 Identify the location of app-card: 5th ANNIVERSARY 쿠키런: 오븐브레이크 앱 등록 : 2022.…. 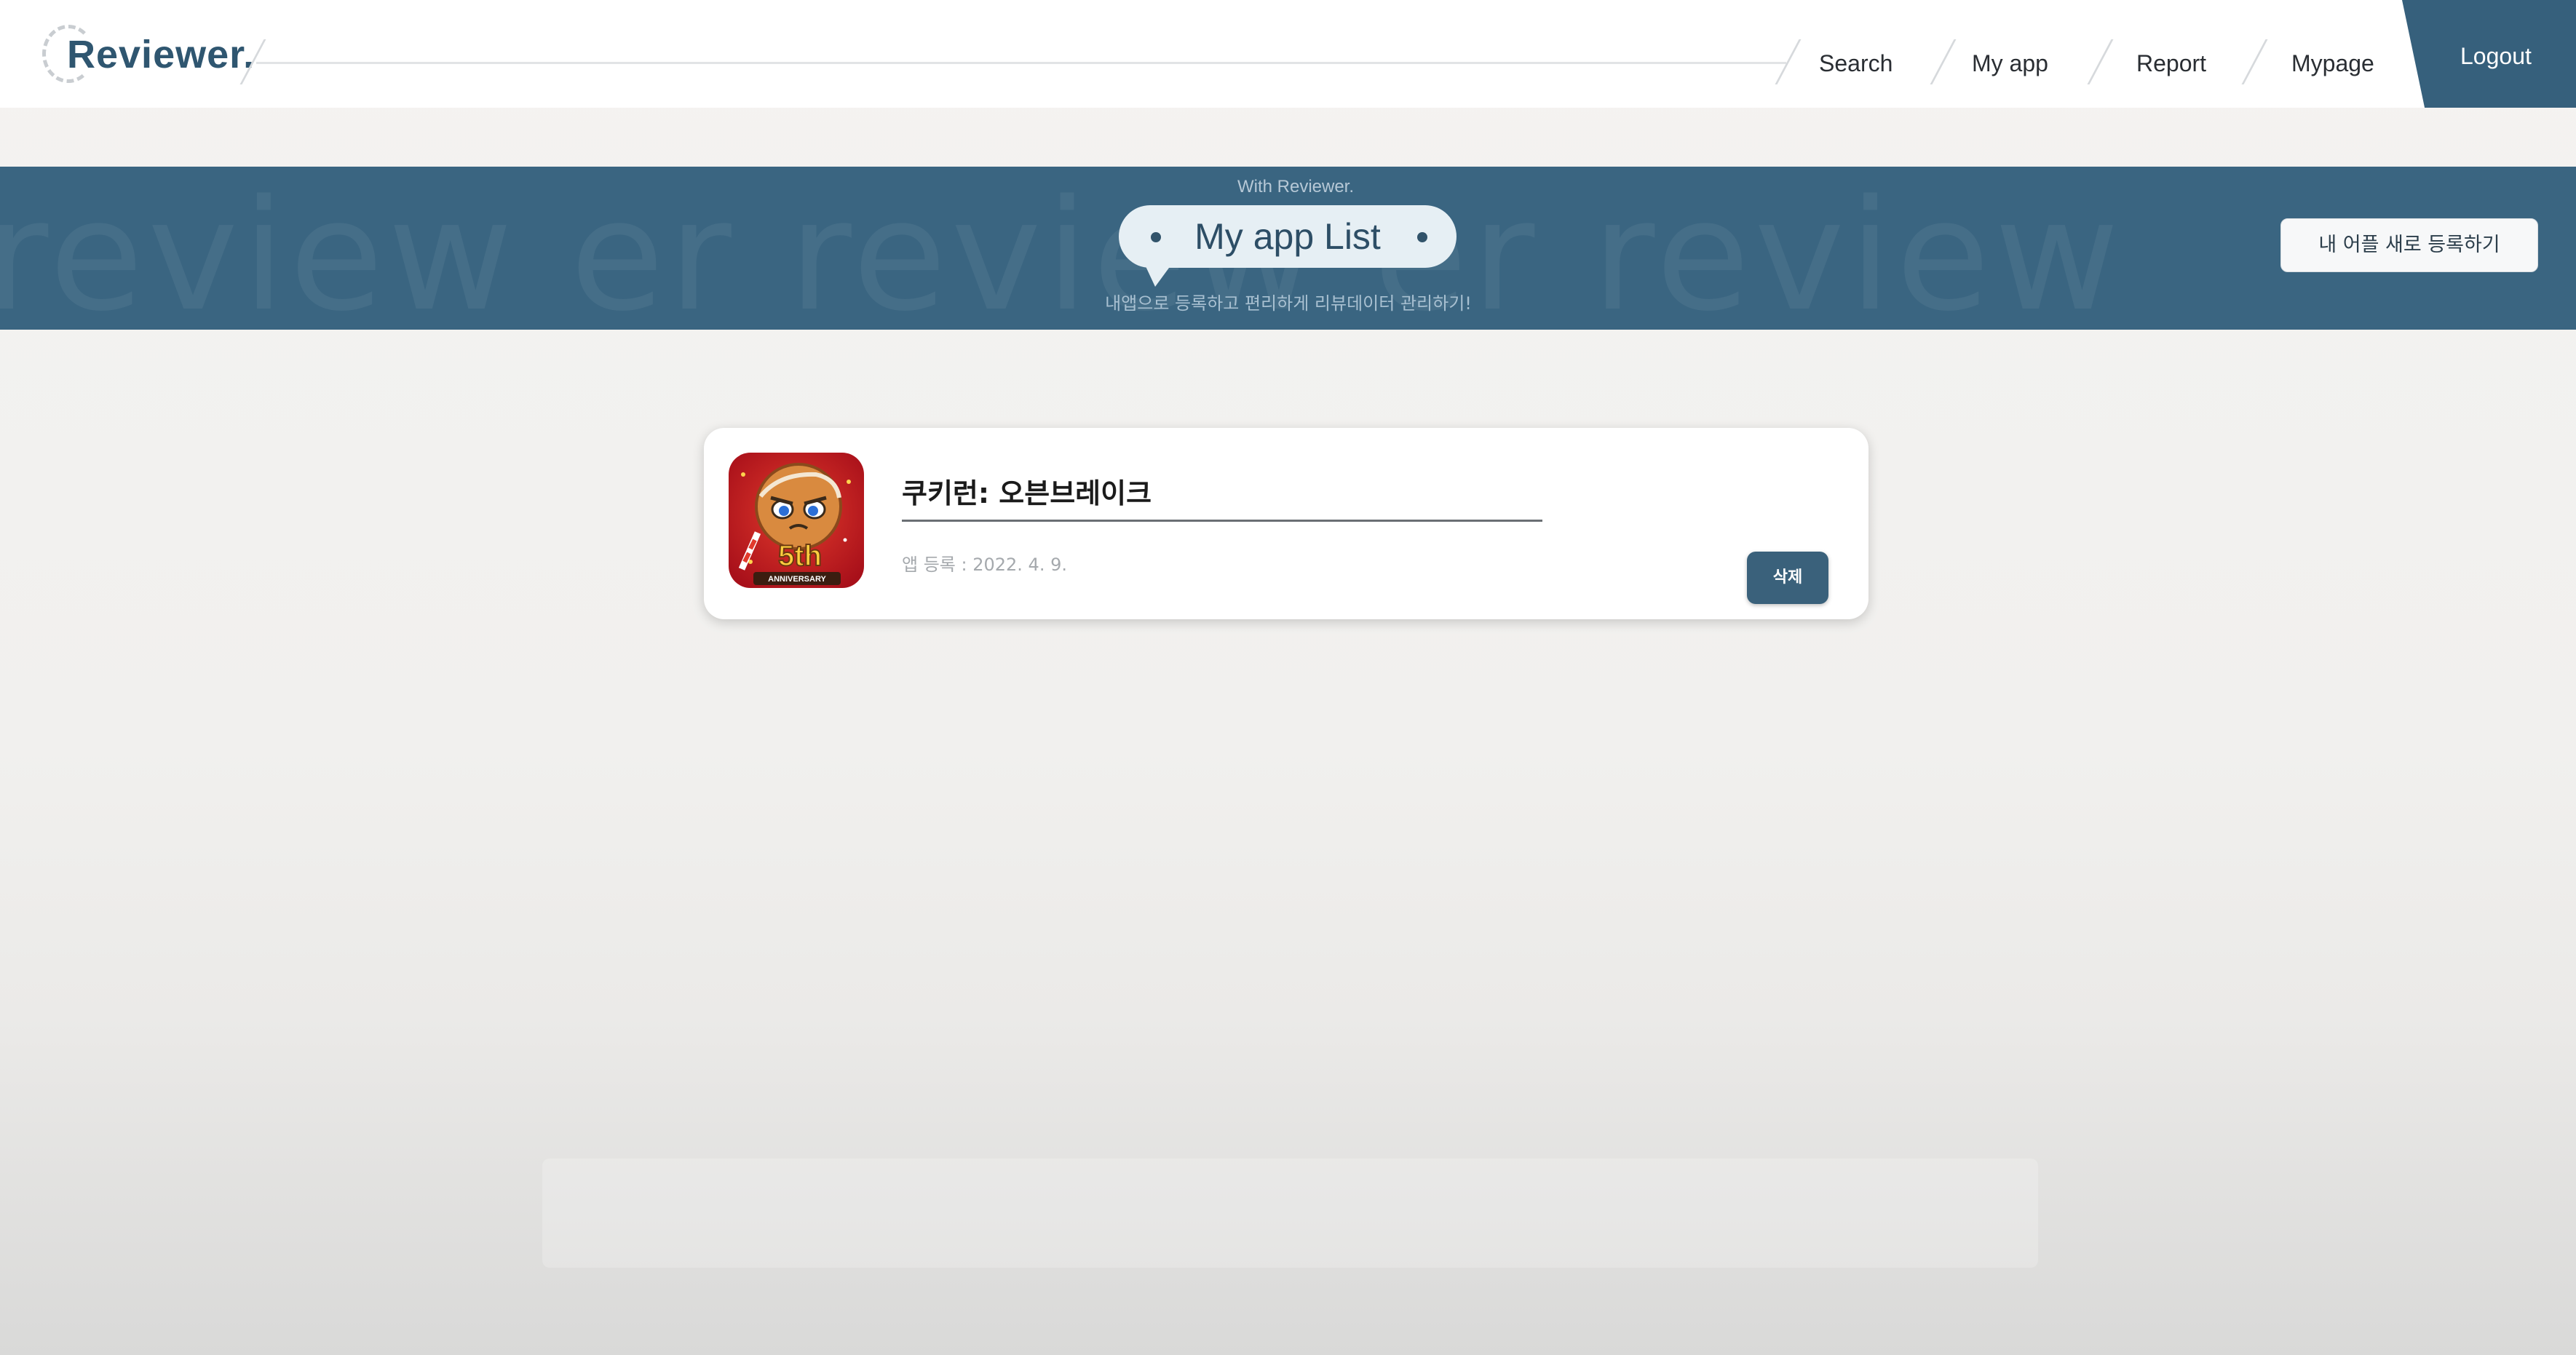
(1286, 523).